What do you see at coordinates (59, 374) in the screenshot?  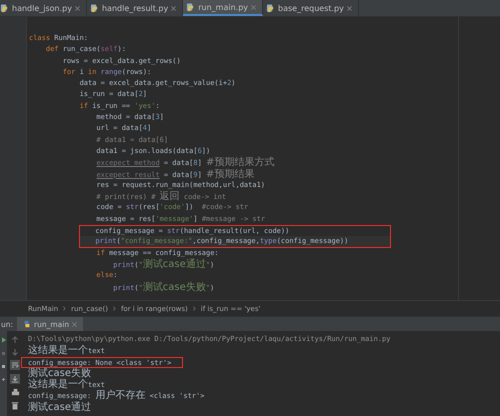 I see `console-line: 测试case失败` at bounding box center [59, 374].